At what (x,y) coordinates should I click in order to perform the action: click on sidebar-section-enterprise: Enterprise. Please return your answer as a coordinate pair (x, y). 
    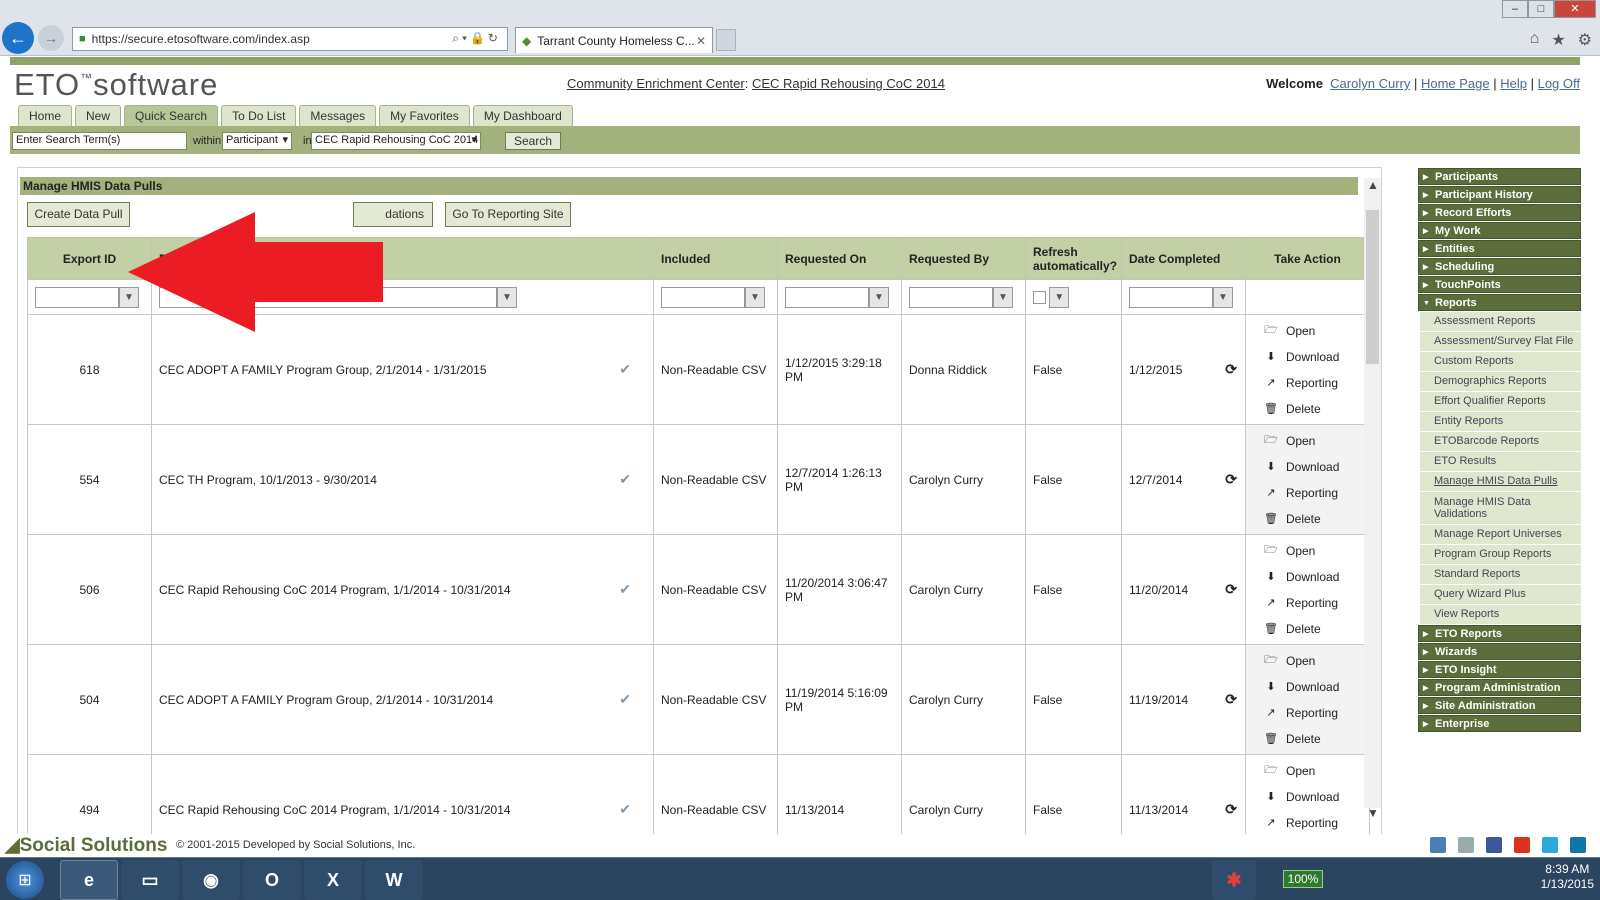
    Looking at the image, I should click on (1499, 724).